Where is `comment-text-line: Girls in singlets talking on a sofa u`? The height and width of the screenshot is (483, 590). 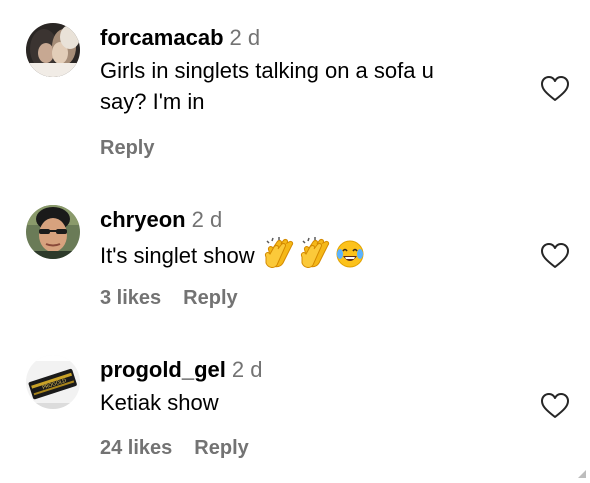
comment-text-line: Girls in singlets talking on a sofa u is located at coordinates (267, 70).